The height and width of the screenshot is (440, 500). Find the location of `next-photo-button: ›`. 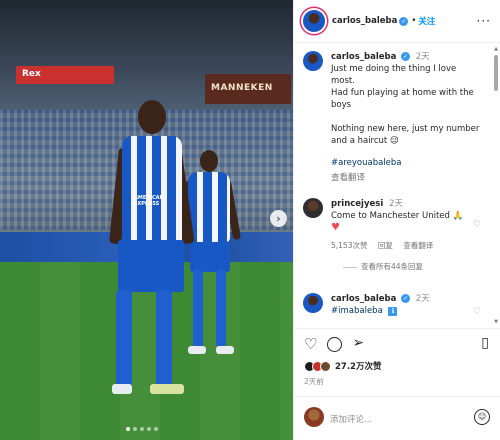

next-photo-button: › is located at coordinates (278, 218).